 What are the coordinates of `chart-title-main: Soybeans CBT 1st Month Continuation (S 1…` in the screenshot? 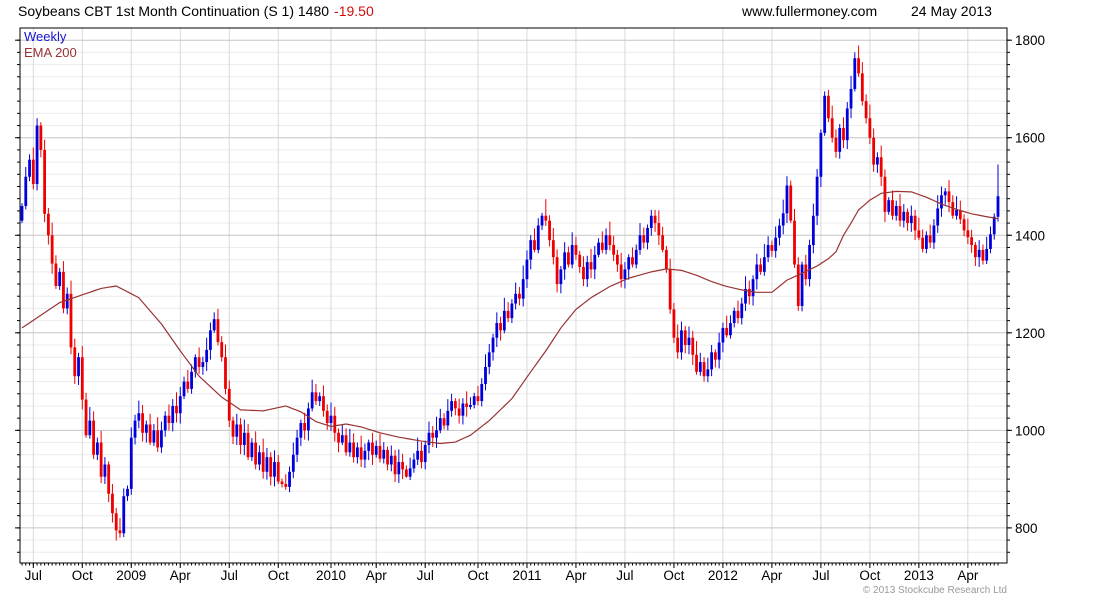 It's located at (174, 11).